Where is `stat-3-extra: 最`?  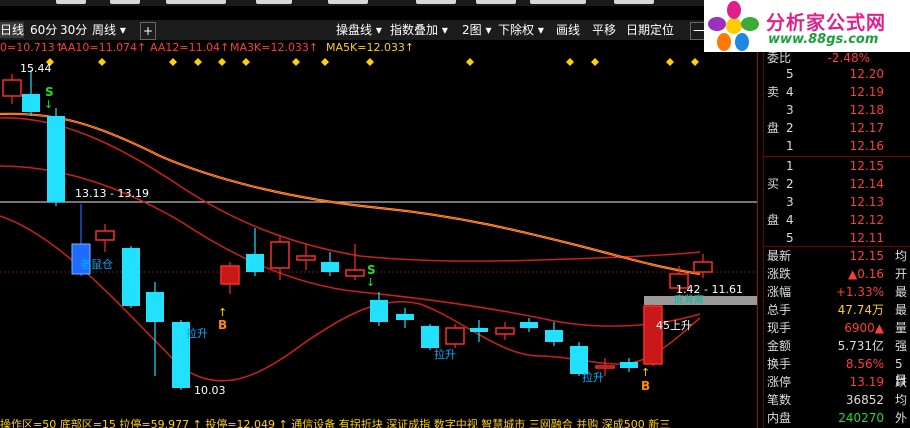
stat-3-extra: 最 is located at coordinates (901, 310).